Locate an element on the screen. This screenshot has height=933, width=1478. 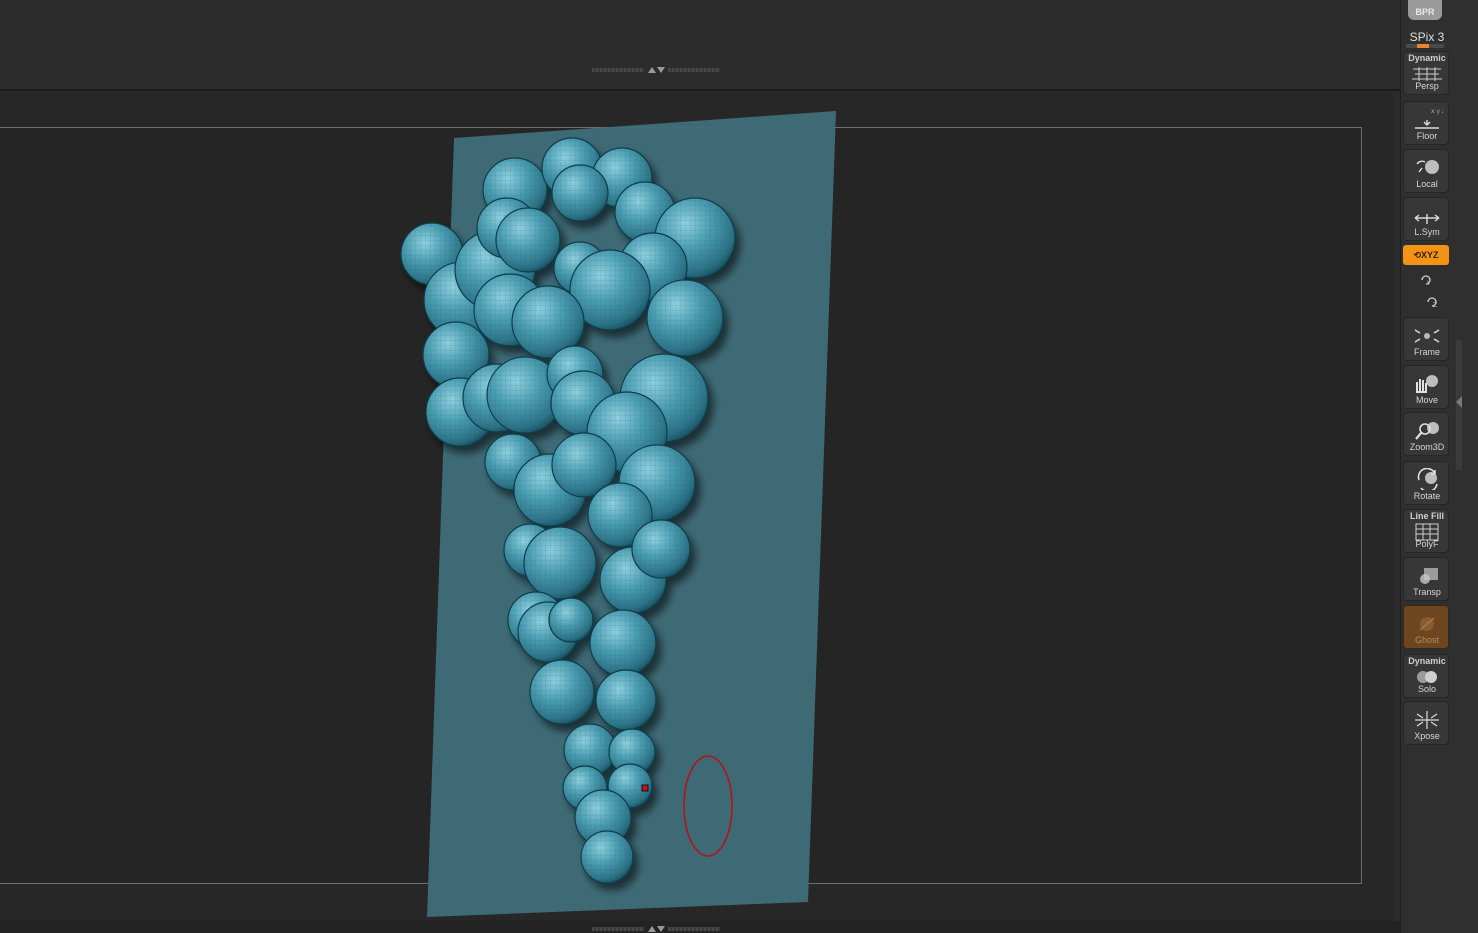
bpr-button: BPR is located at coordinates (1425, 10).